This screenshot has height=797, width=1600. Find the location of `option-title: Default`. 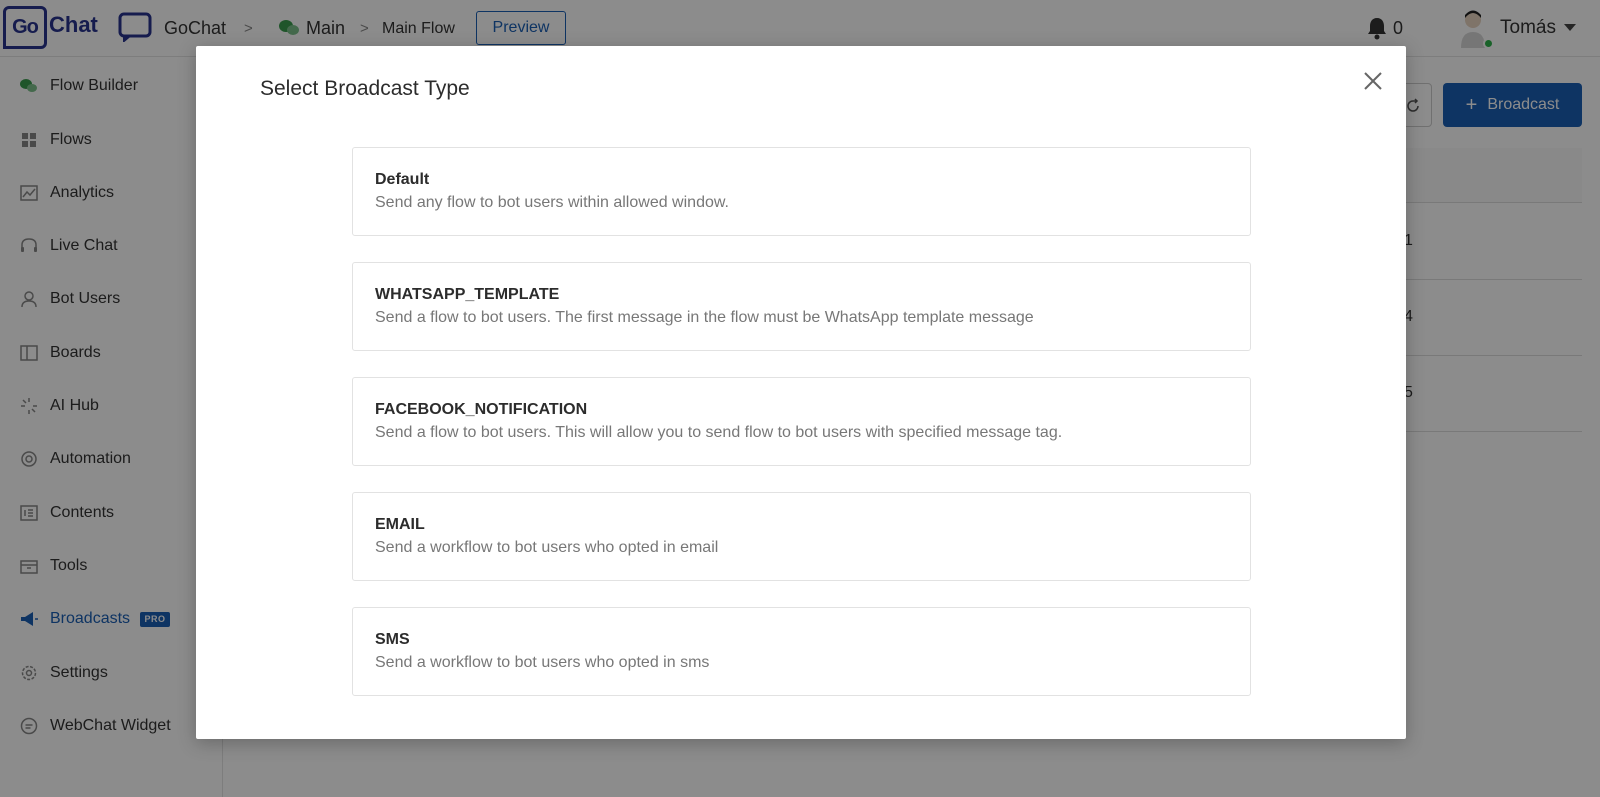

option-title: Default is located at coordinates (402, 179).